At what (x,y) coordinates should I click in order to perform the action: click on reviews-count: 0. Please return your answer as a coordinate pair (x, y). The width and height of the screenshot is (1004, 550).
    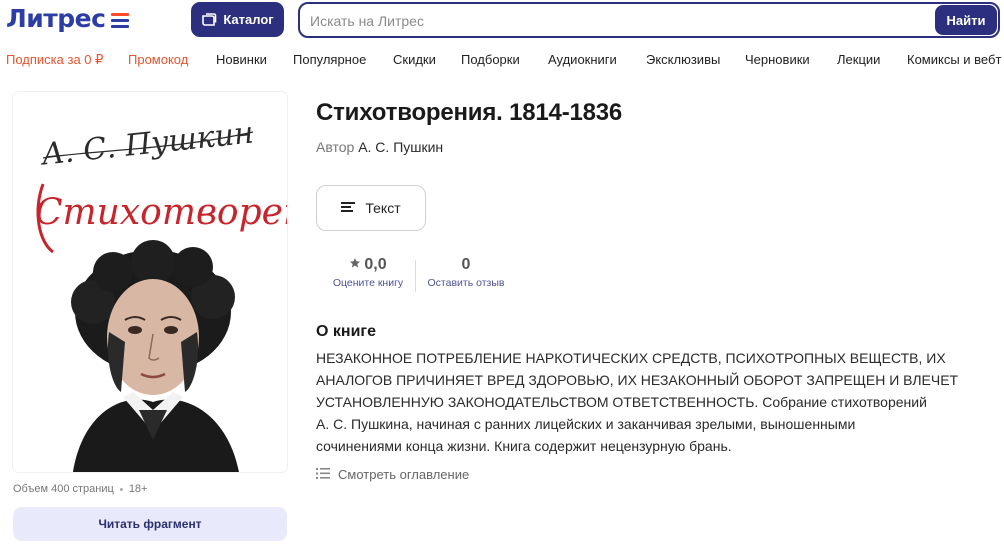
    Looking at the image, I should click on (466, 264).